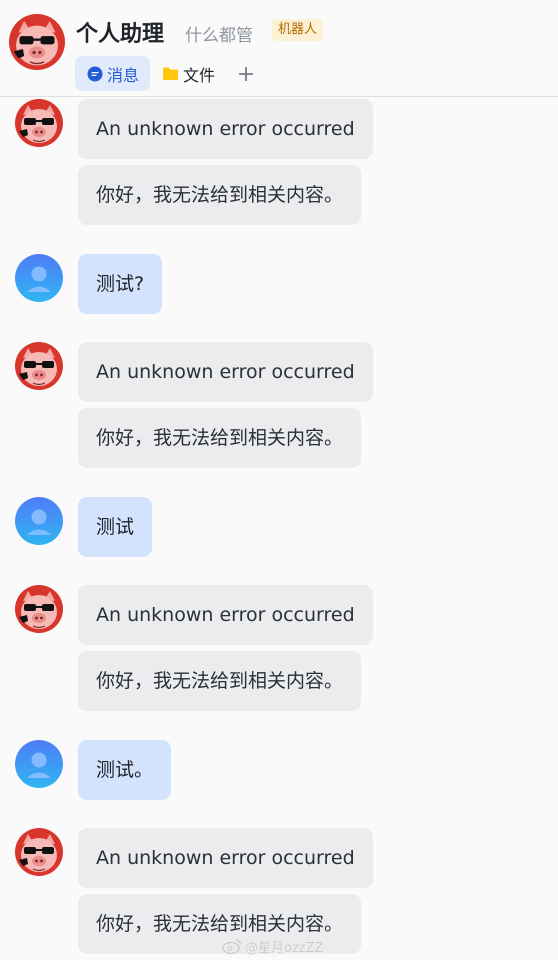 The height and width of the screenshot is (960, 558). I want to click on add-tab-button, so click(246, 73).